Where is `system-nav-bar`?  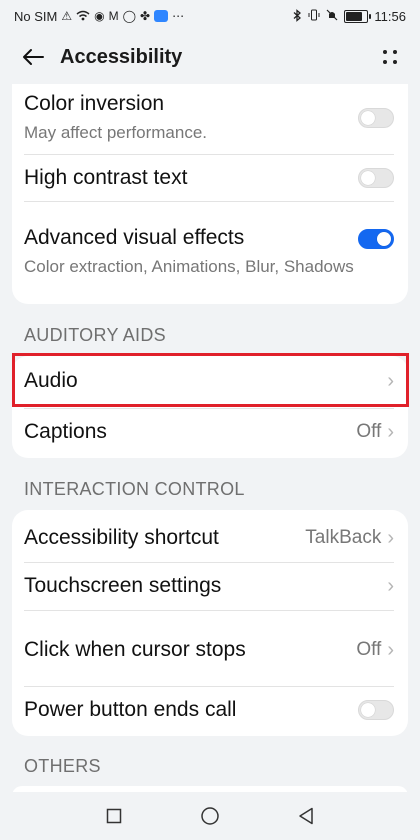
system-nav-bar is located at coordinates (210, 816).